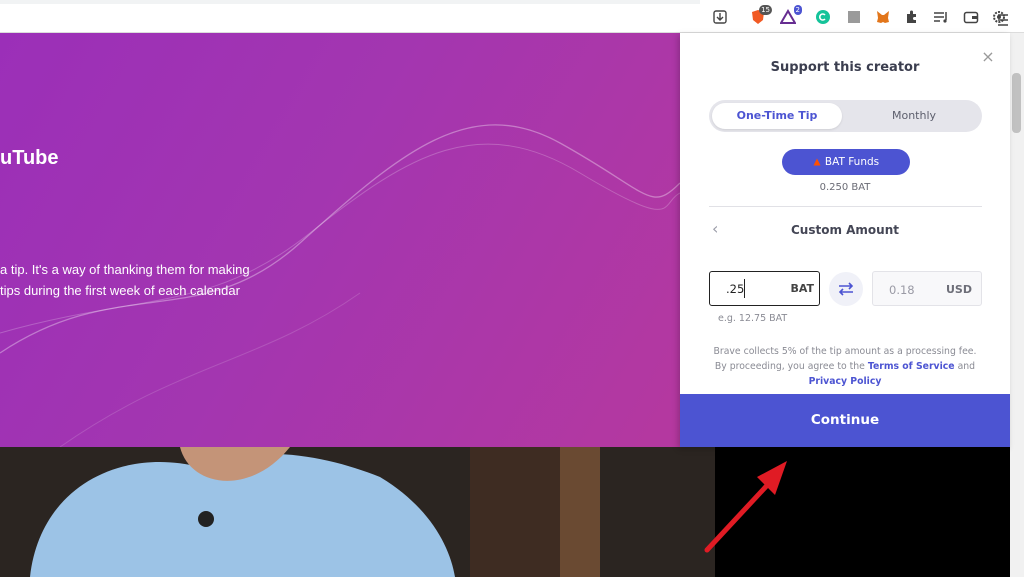 Image resolution: width=1024 pixels, height=577 pixels. Describe the element at coordinates (789, 366) in the screenshot. I see `agree-text: By proceeding, you agree to the` at that location.